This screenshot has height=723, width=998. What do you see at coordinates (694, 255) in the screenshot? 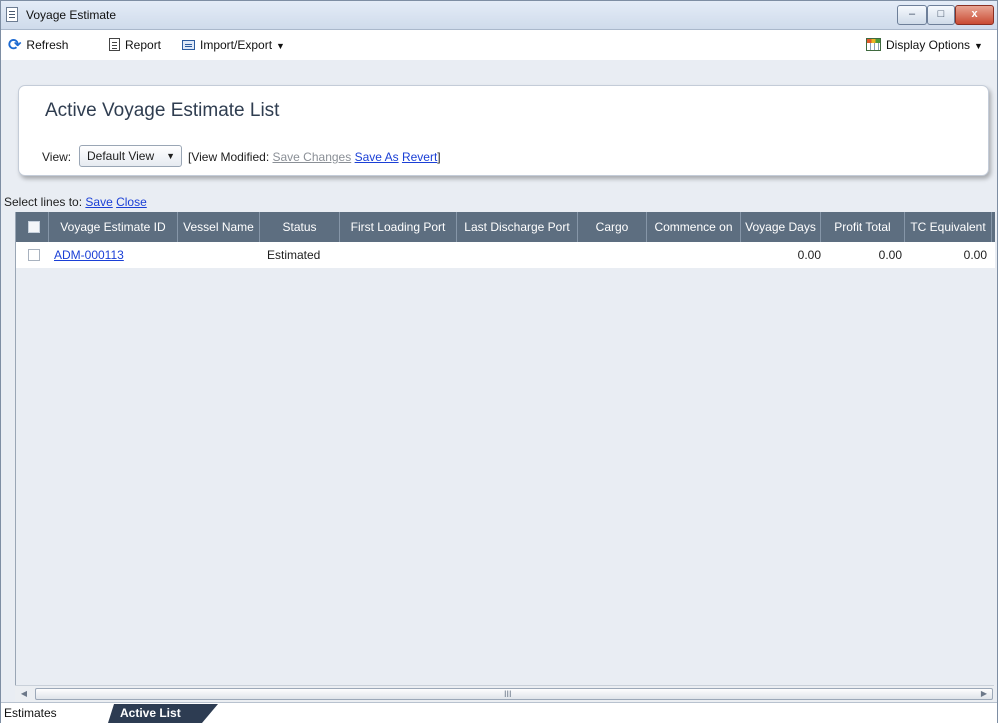
I see `commence-on-cell` at bounding box center [694, 255].